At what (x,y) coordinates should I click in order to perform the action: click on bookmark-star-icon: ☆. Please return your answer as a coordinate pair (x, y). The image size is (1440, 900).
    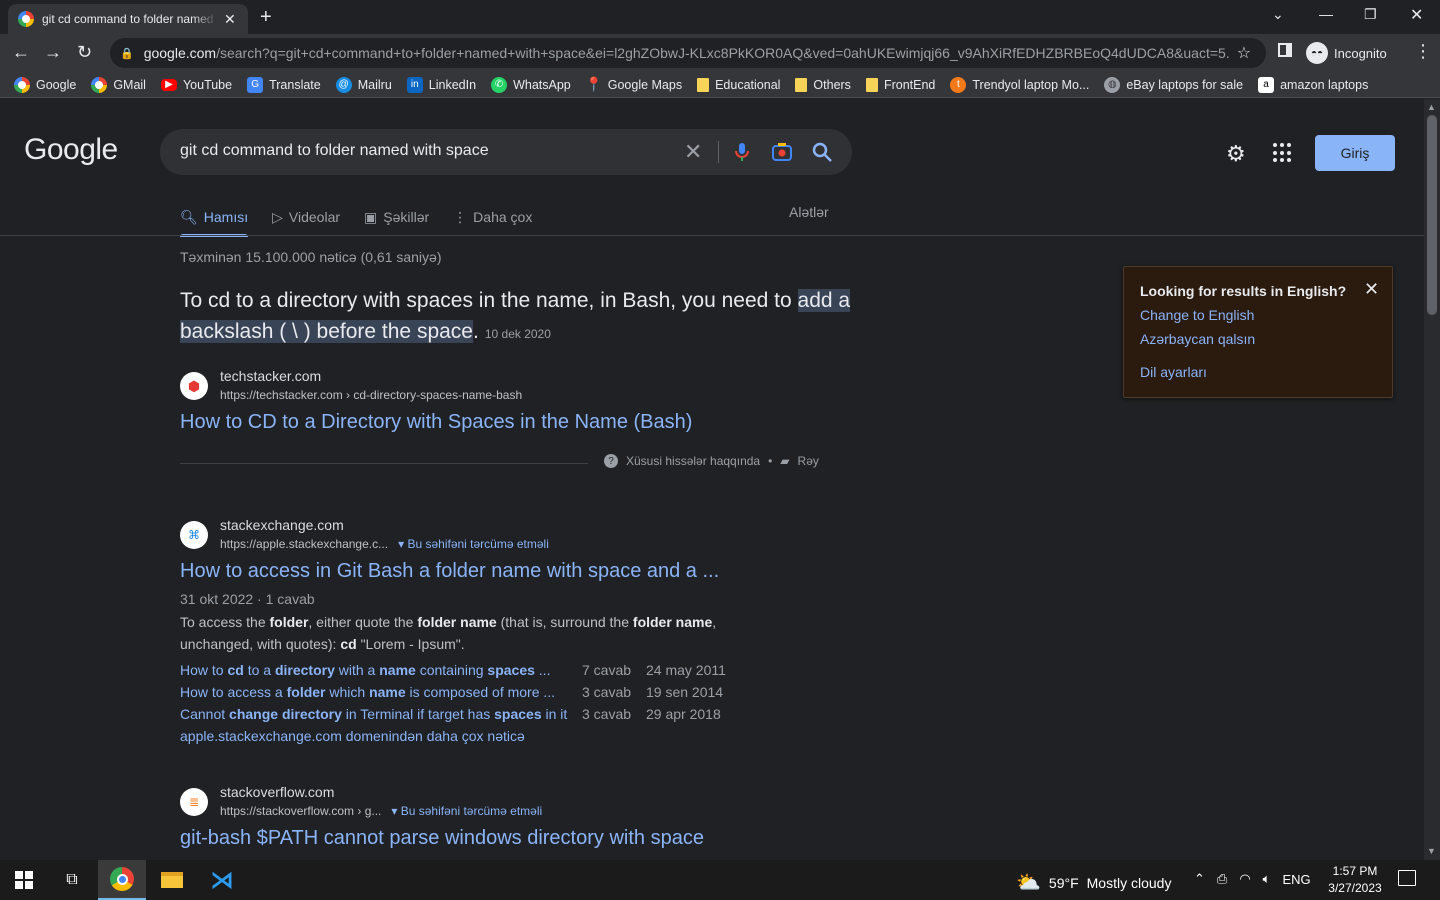
    Looking at the image, I should click on (1244, 53).